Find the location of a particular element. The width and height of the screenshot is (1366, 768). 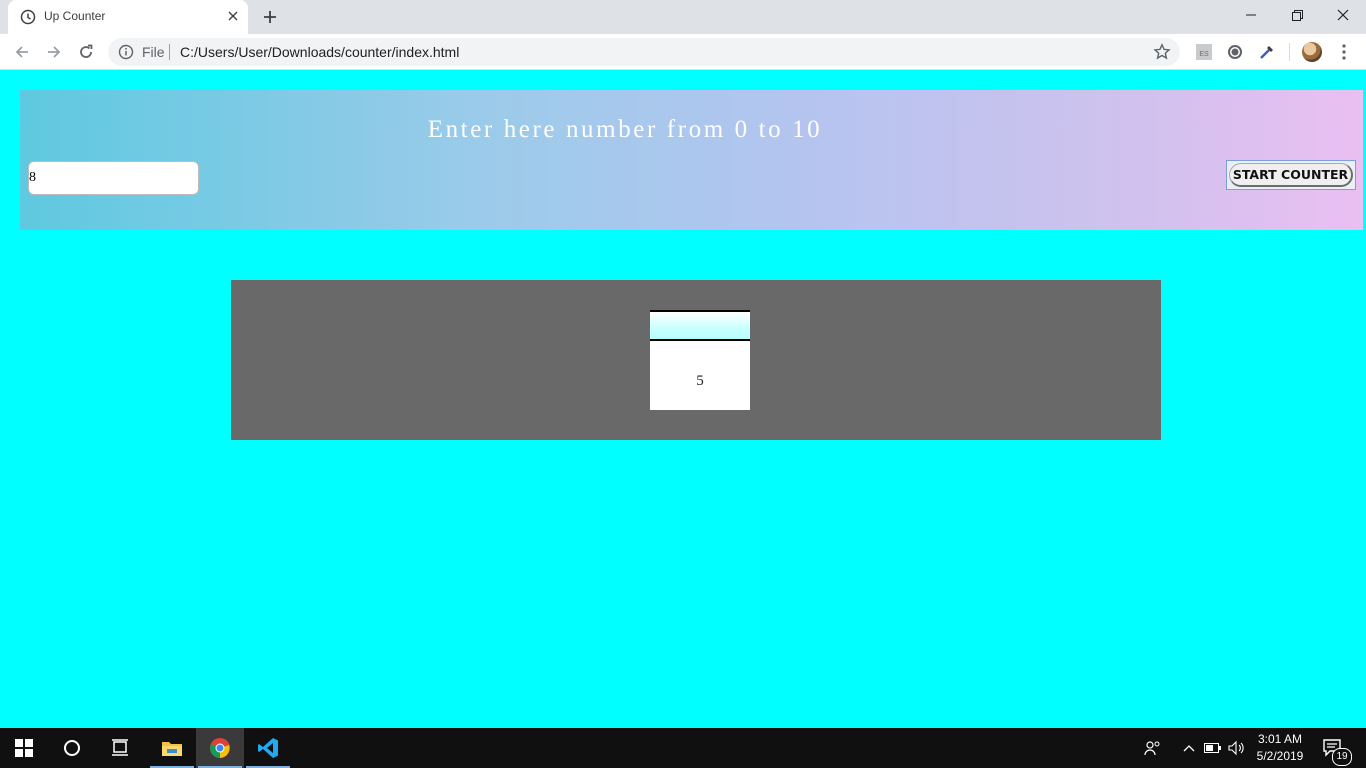

info-icon is located at coordinates (126, 52).